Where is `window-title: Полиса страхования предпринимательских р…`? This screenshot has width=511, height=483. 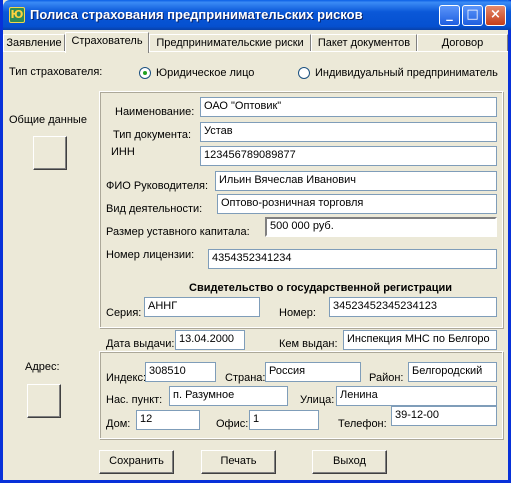
window-title: Полиса страхования предпринимательских р… is located at coordinates (196, 14).